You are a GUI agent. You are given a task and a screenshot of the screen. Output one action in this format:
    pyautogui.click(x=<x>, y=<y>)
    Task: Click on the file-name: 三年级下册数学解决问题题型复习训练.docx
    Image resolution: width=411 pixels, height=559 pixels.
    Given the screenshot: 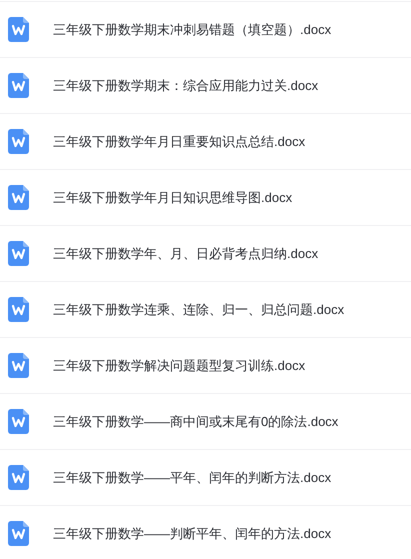 What is the action you would take?
    pyautogui.click(x=179, y=365)
    